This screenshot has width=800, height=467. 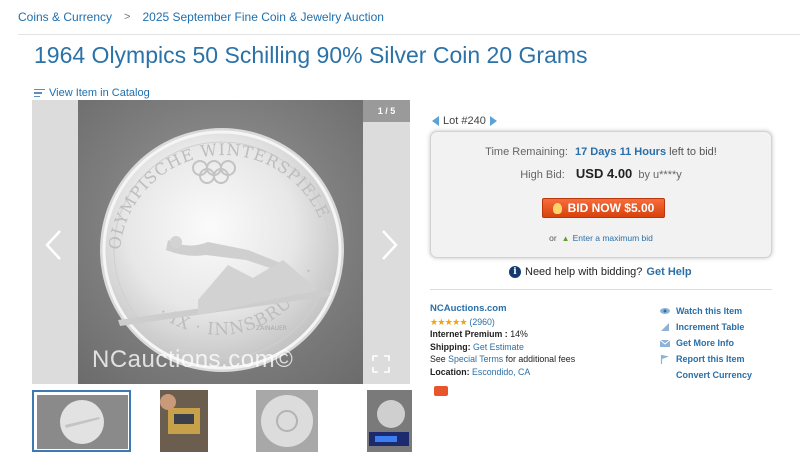 I want to click on next-image-arrow-icon, so click(x=389, y=245).